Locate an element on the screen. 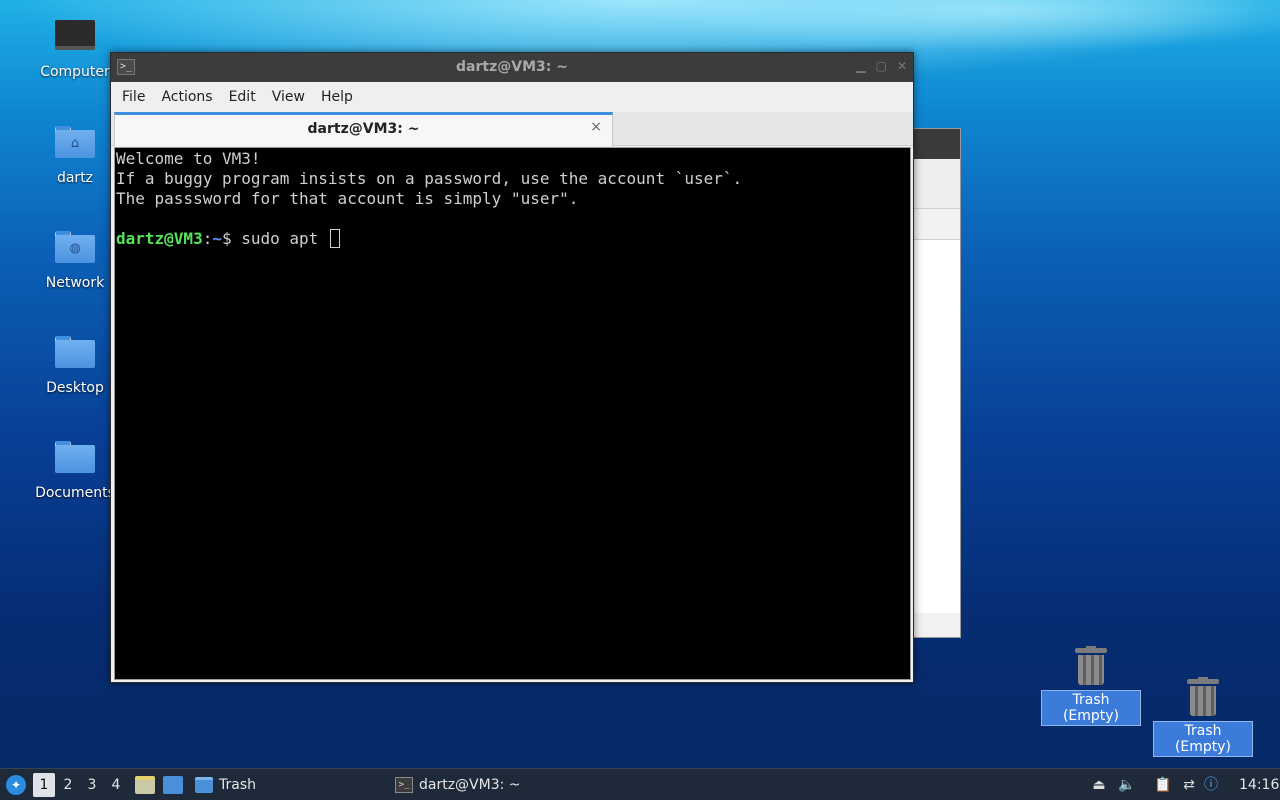 The image size is (1280, 800). background-window is located at coordinates (936, 383).